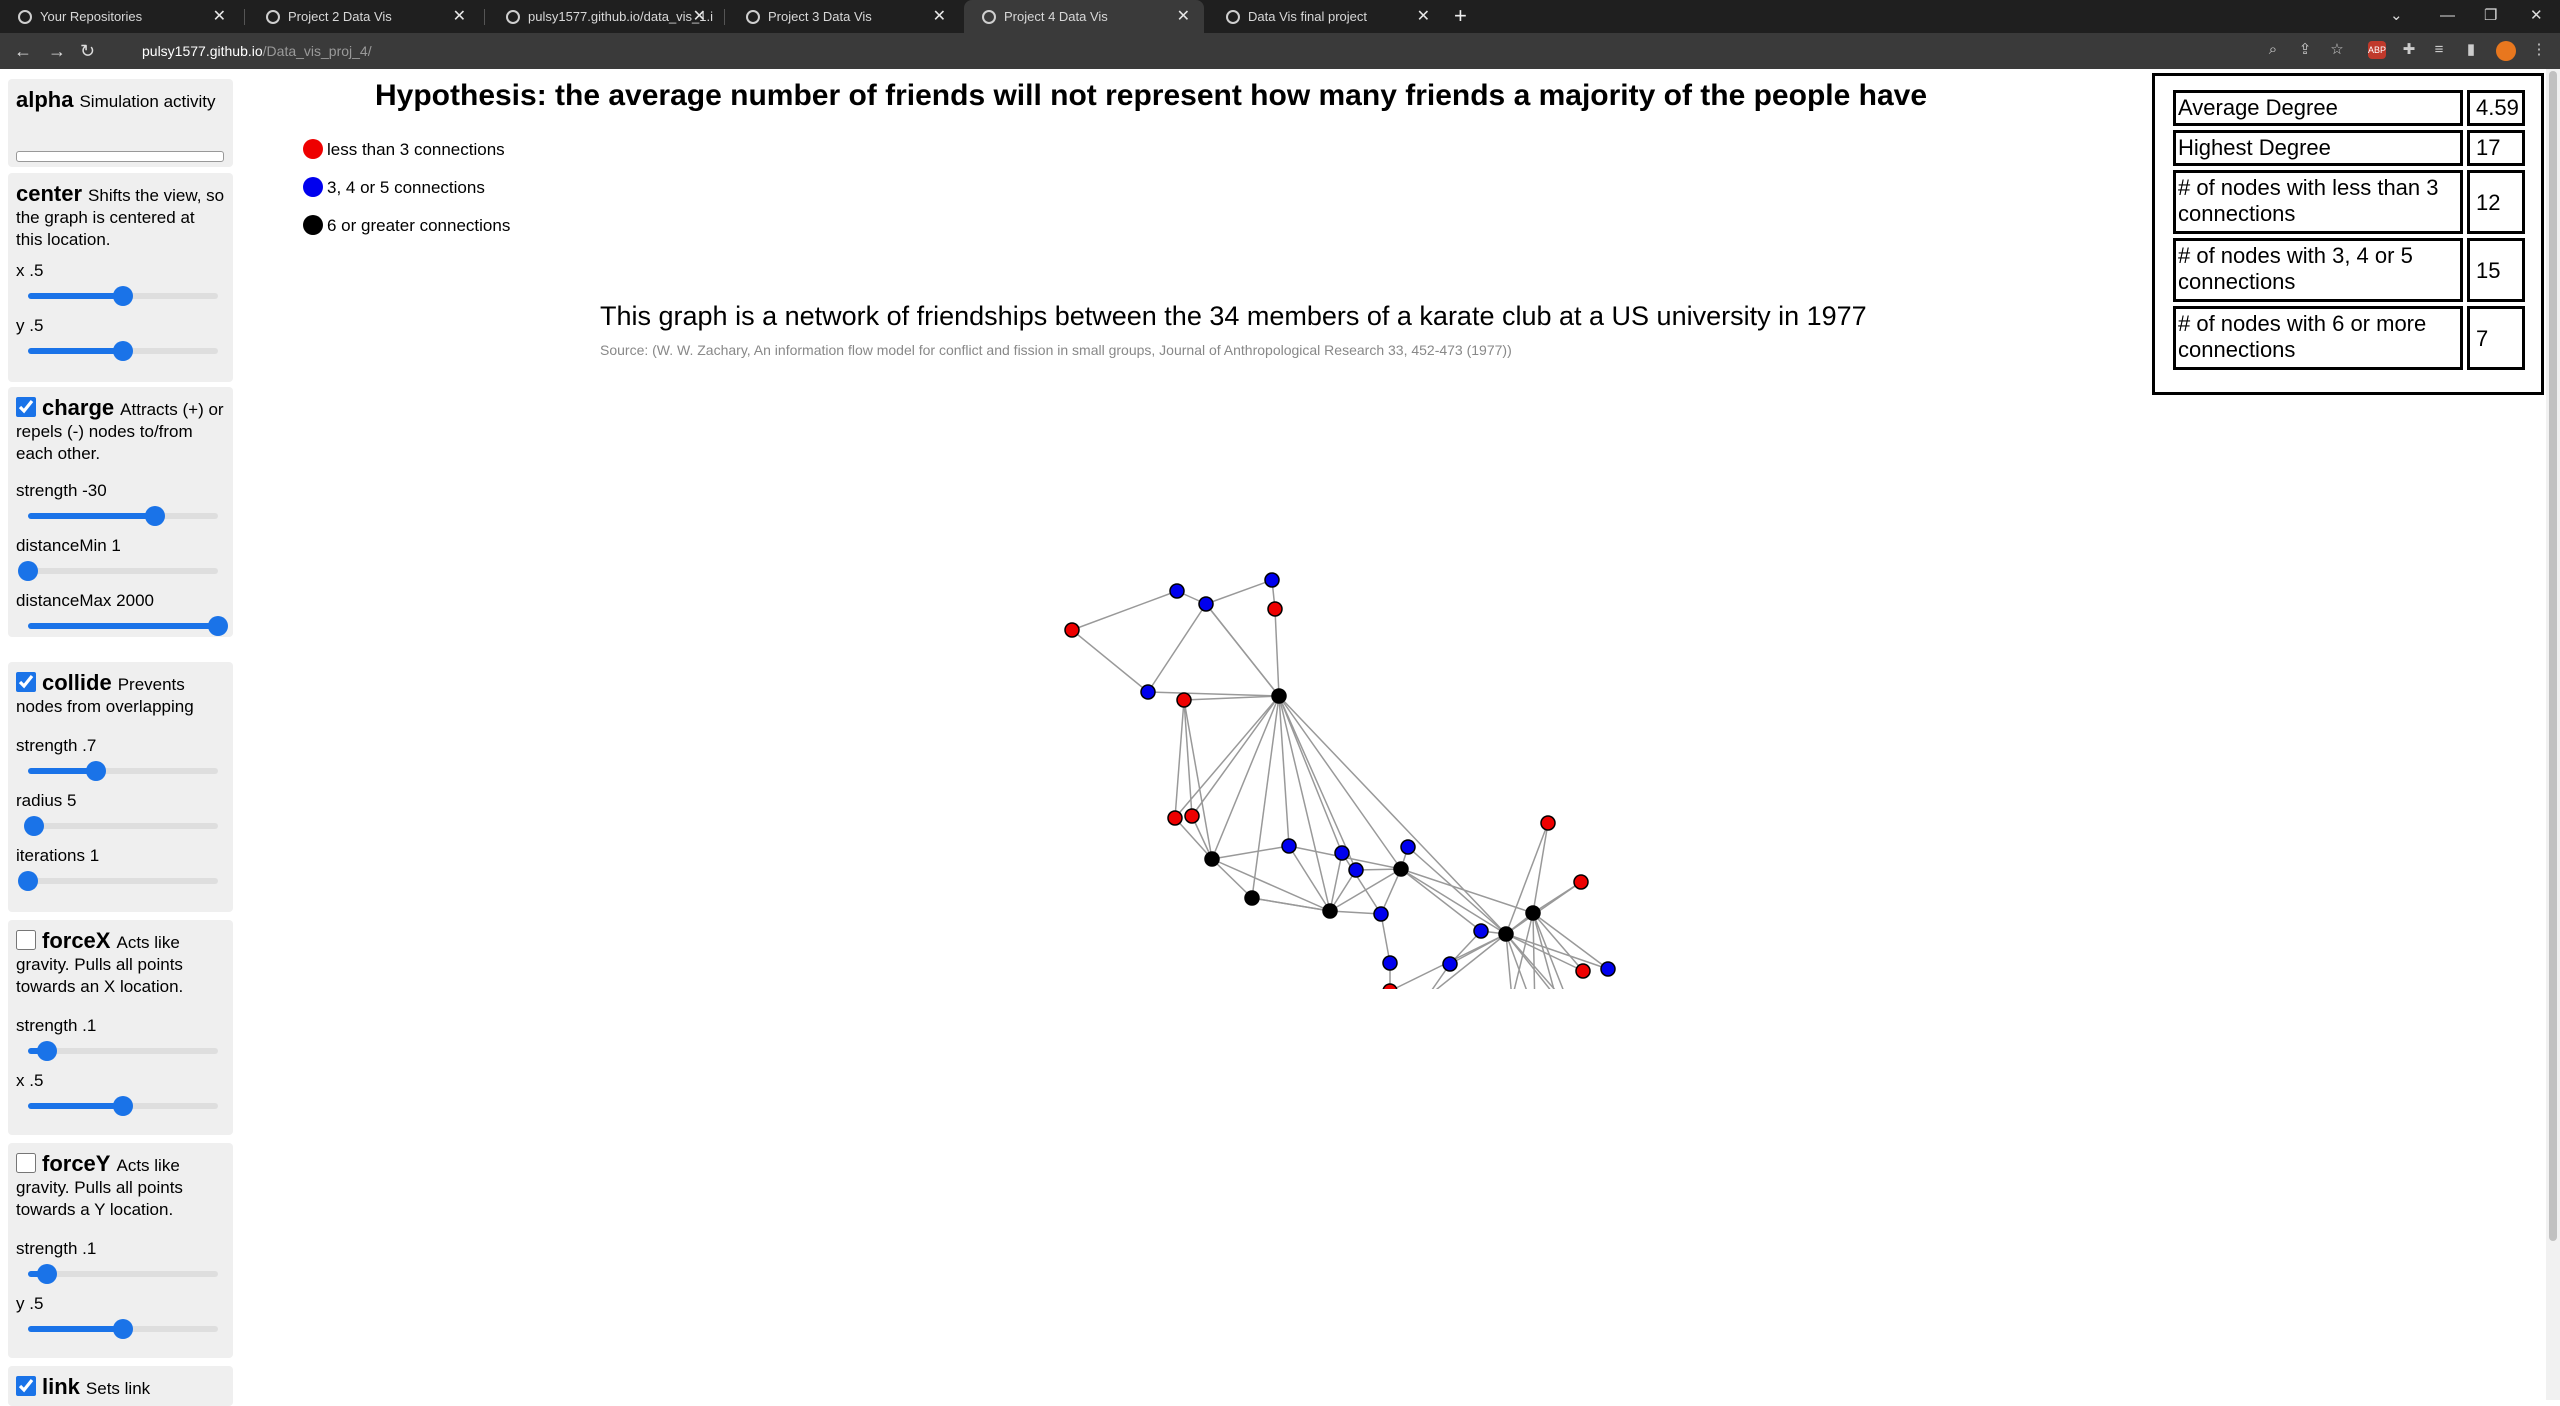 Image resolution: width=2560 pixels, height=1406 pixels. What do you see at coordinates (1084, 16) in the screenshot?
I see `tab-project-4: Project 4 Data Vis ✕` at bounding box center [1084, 16].